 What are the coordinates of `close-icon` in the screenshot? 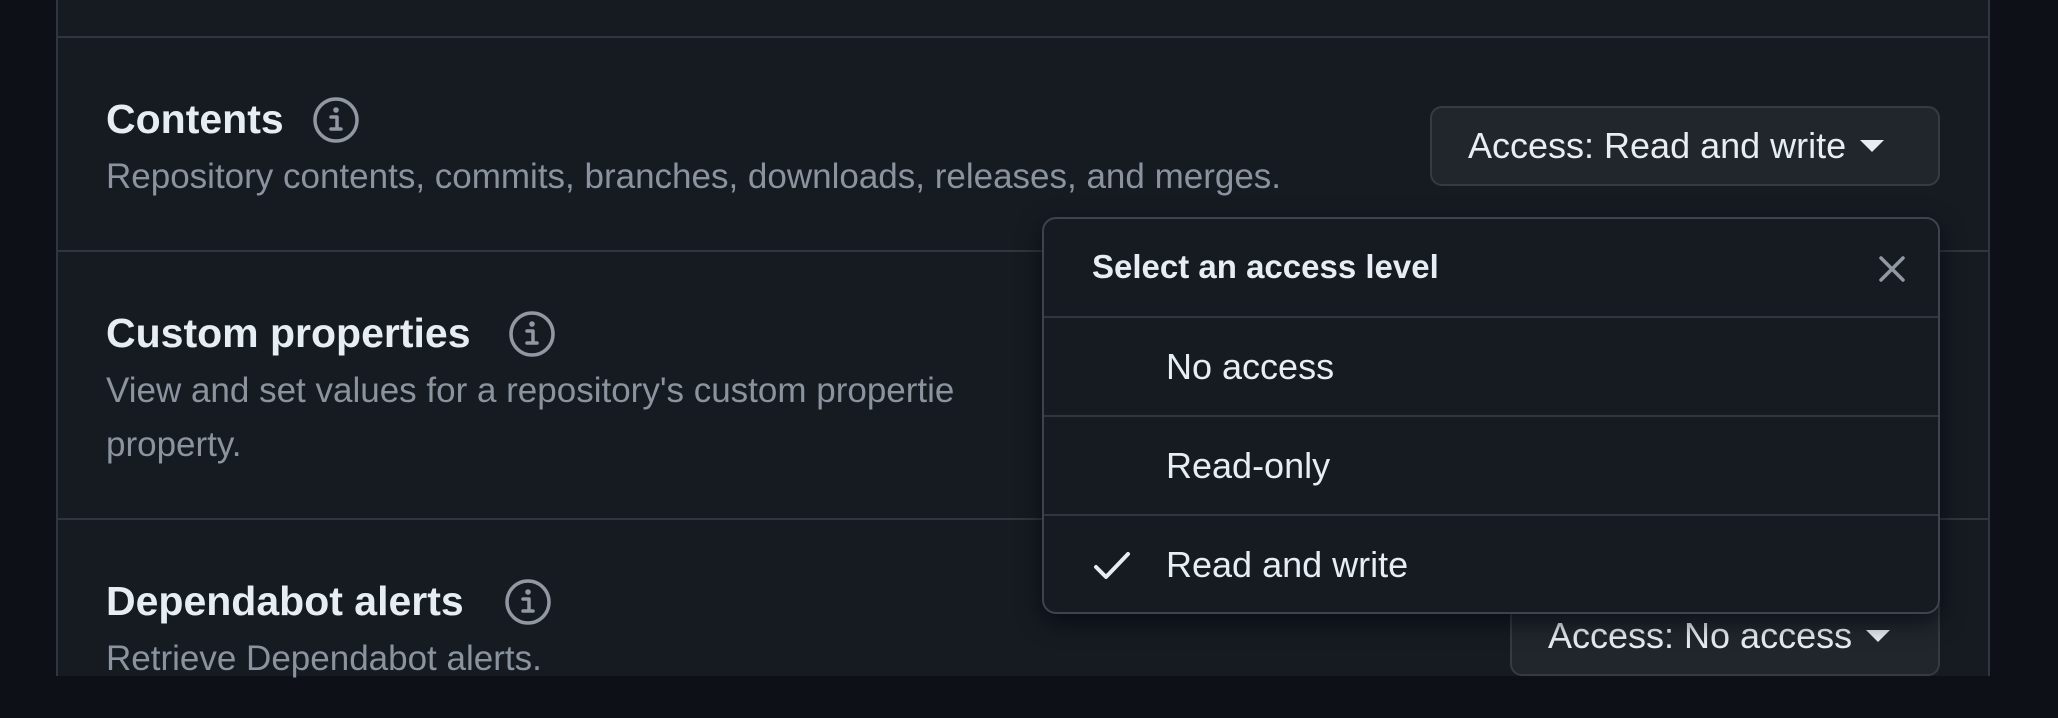 It's located at (1892, 269).